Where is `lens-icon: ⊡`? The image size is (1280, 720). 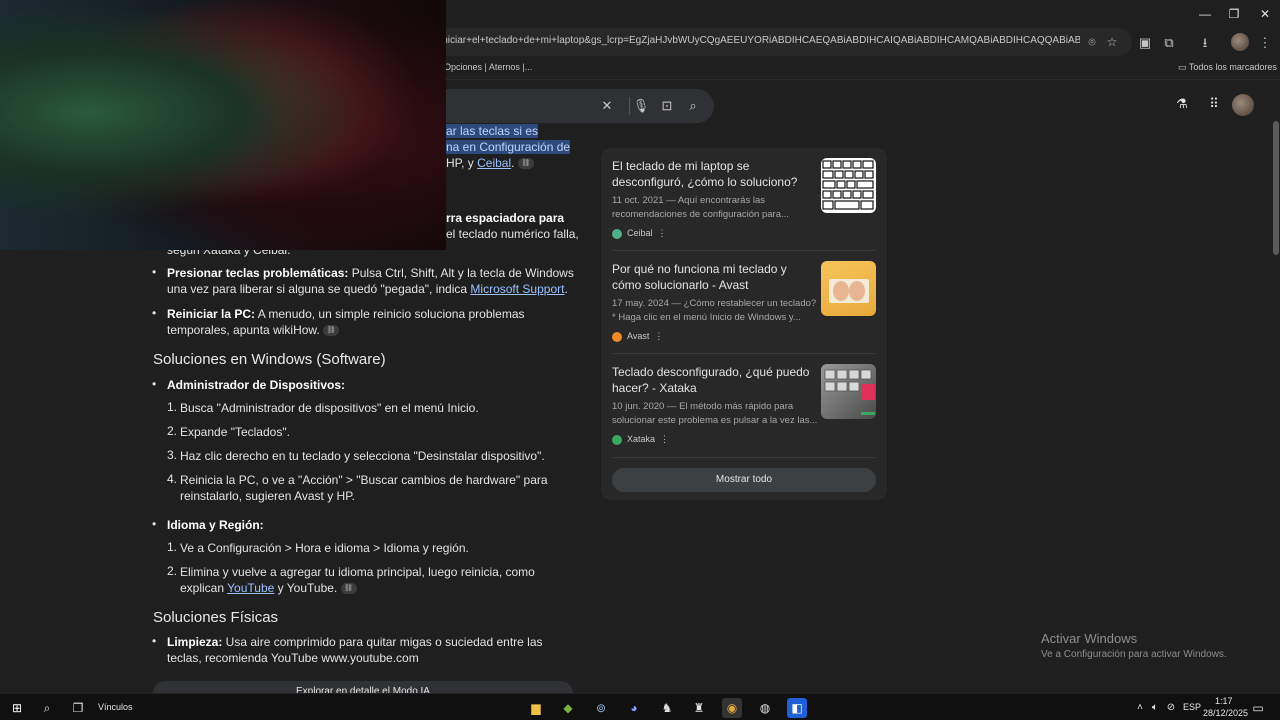 lens-icon: ⊡ is located at coordinates (667, 106).